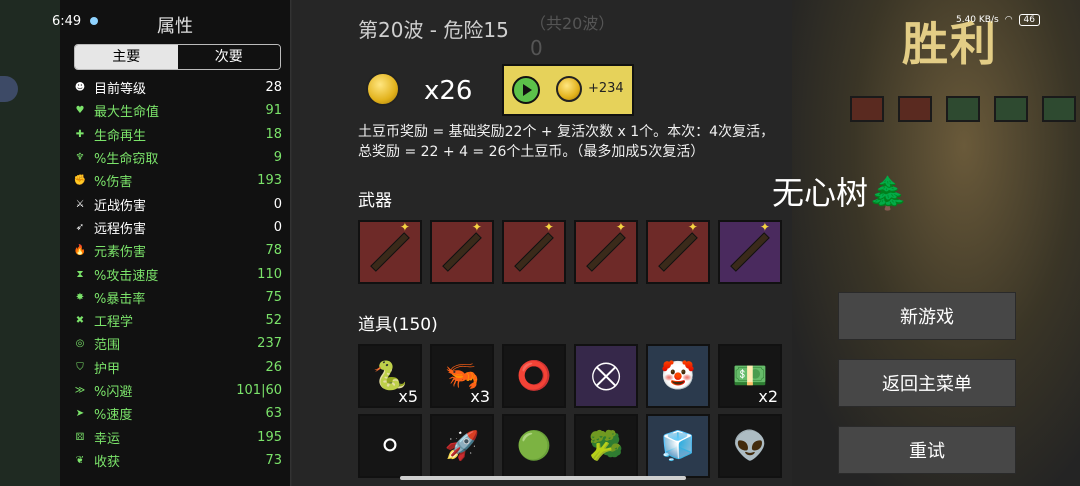 This screenshot has height=486, width=1080. I want to click on wave-title: 第20波 - 危险15, so click(433, 30).